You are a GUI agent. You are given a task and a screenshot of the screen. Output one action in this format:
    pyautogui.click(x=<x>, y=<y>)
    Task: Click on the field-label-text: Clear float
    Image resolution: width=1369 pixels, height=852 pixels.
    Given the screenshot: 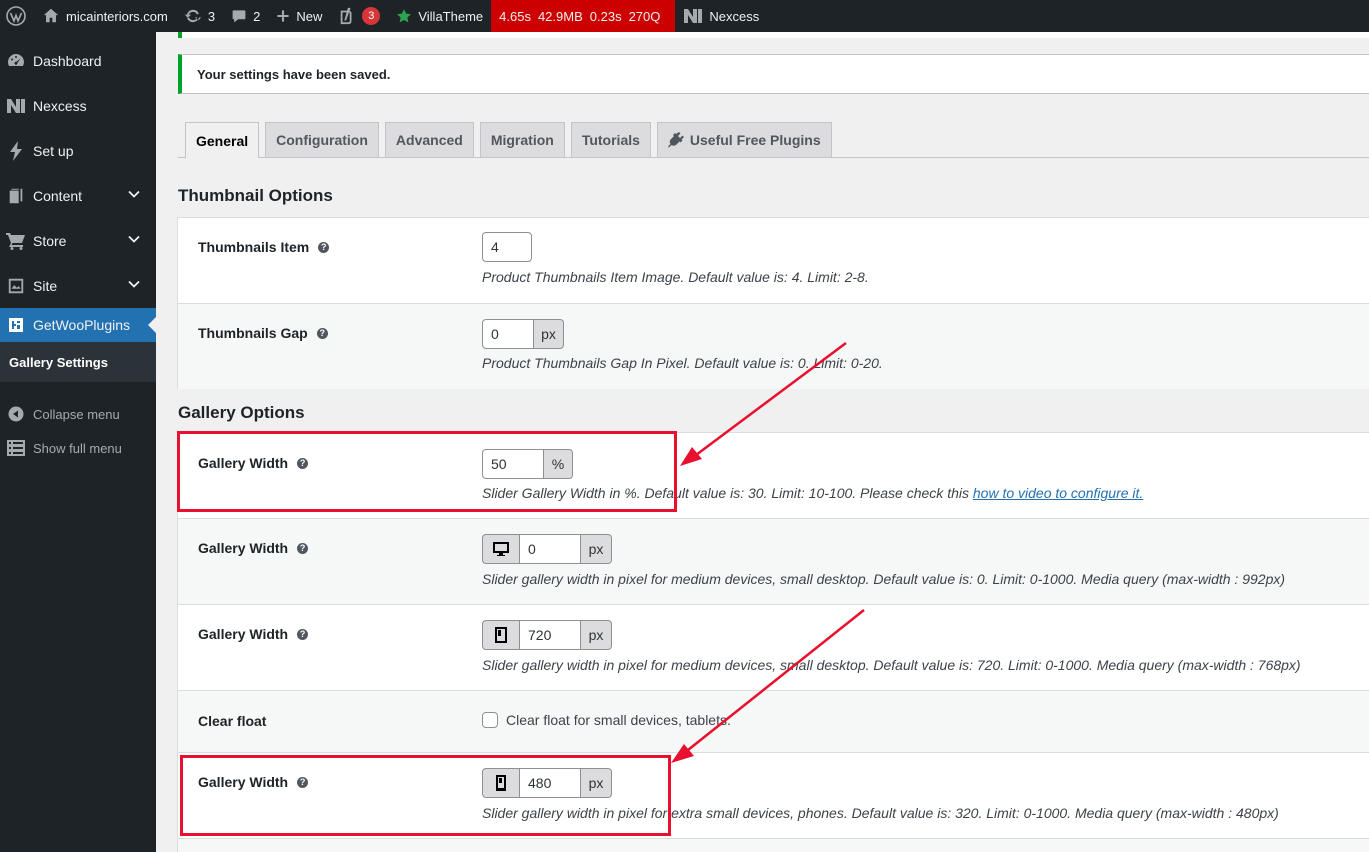 What is the action you would take?
    pyautogui.click(x=232, y=721)
    